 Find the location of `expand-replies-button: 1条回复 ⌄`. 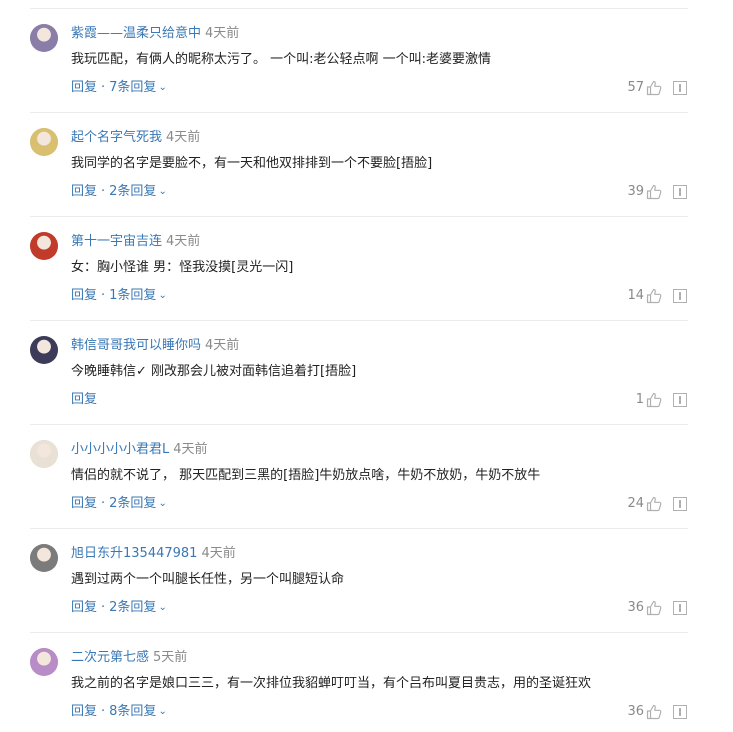

expand-replies-button: 1条回复 ⌄ is located at coordinates (138, 295).